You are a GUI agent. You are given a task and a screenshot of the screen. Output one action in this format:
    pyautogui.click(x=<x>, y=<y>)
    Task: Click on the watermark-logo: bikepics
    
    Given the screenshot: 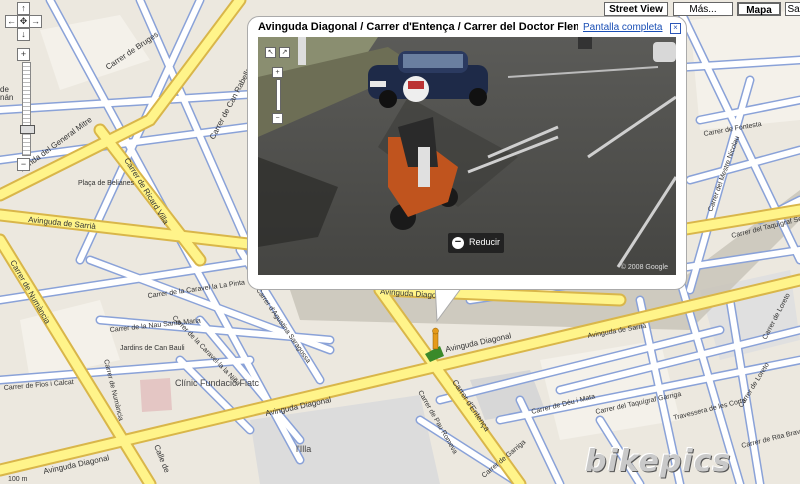 What is the action you would take?
    pyautogui.click(x=658, y=461)
    